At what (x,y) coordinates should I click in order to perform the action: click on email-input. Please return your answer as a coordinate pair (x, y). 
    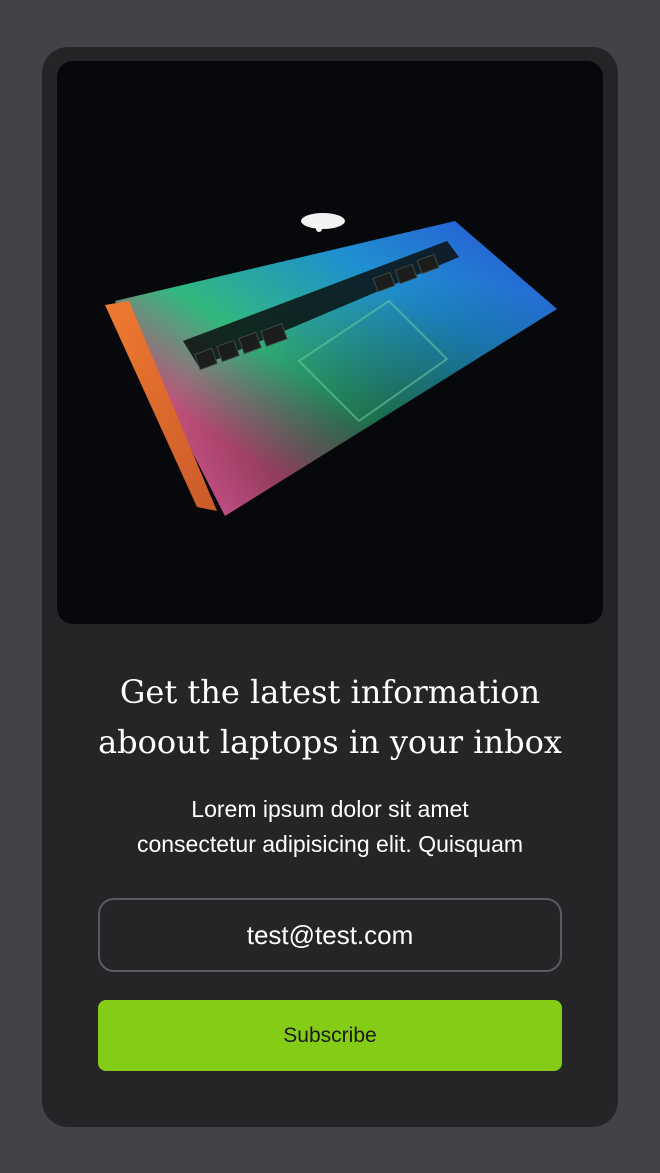
    Looking at the image, I should click on (330, 935).